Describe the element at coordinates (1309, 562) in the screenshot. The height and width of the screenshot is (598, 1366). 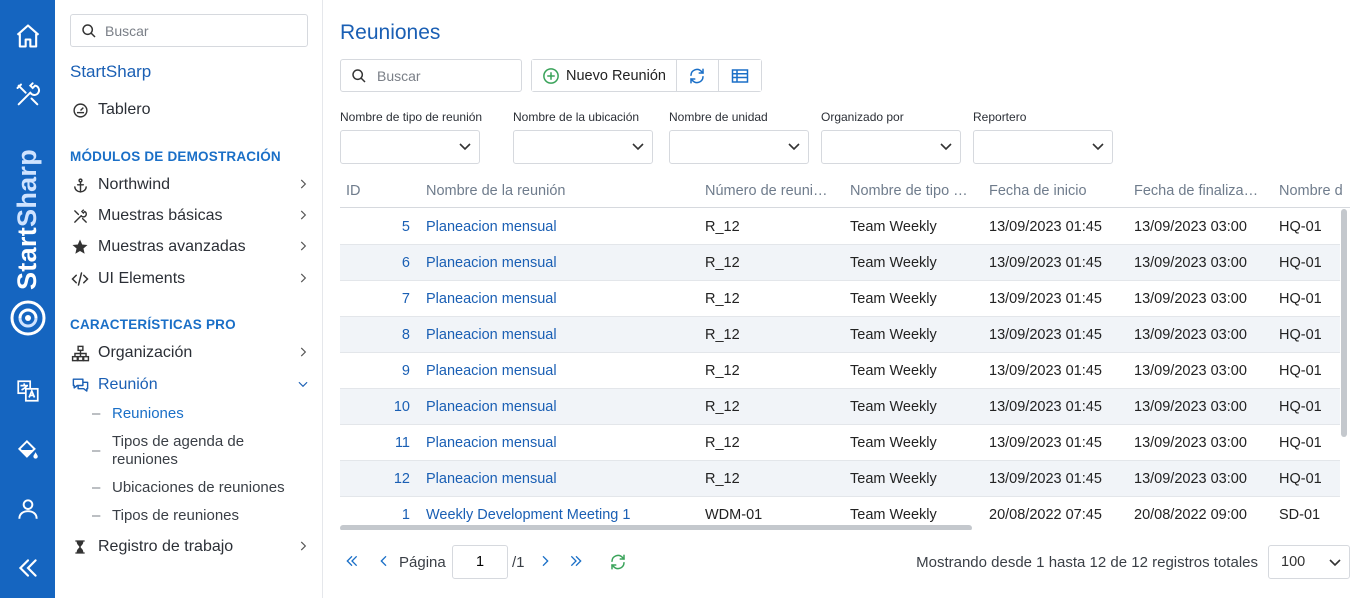
I see `page-size-select: 100` at that location.